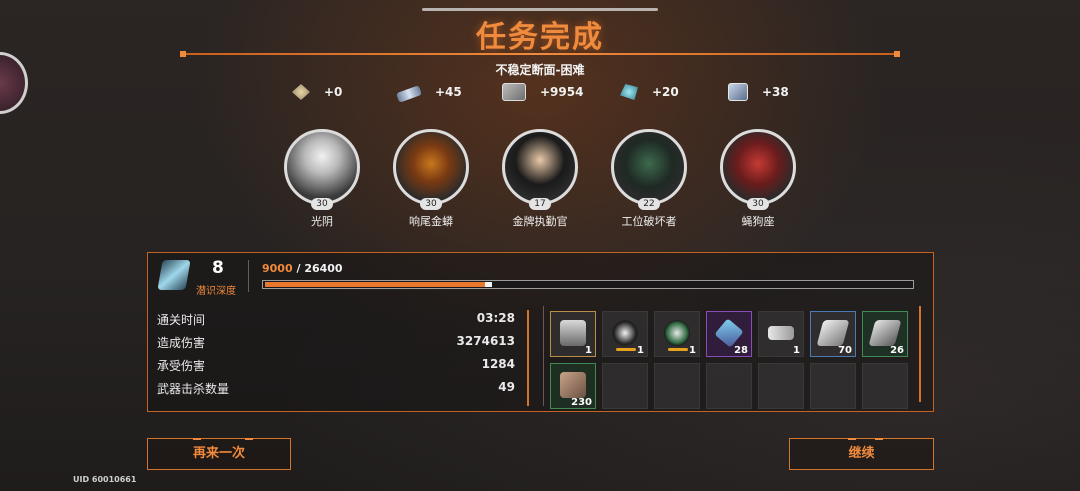  I want to click on weapon-part-icon, so click(409, 94).